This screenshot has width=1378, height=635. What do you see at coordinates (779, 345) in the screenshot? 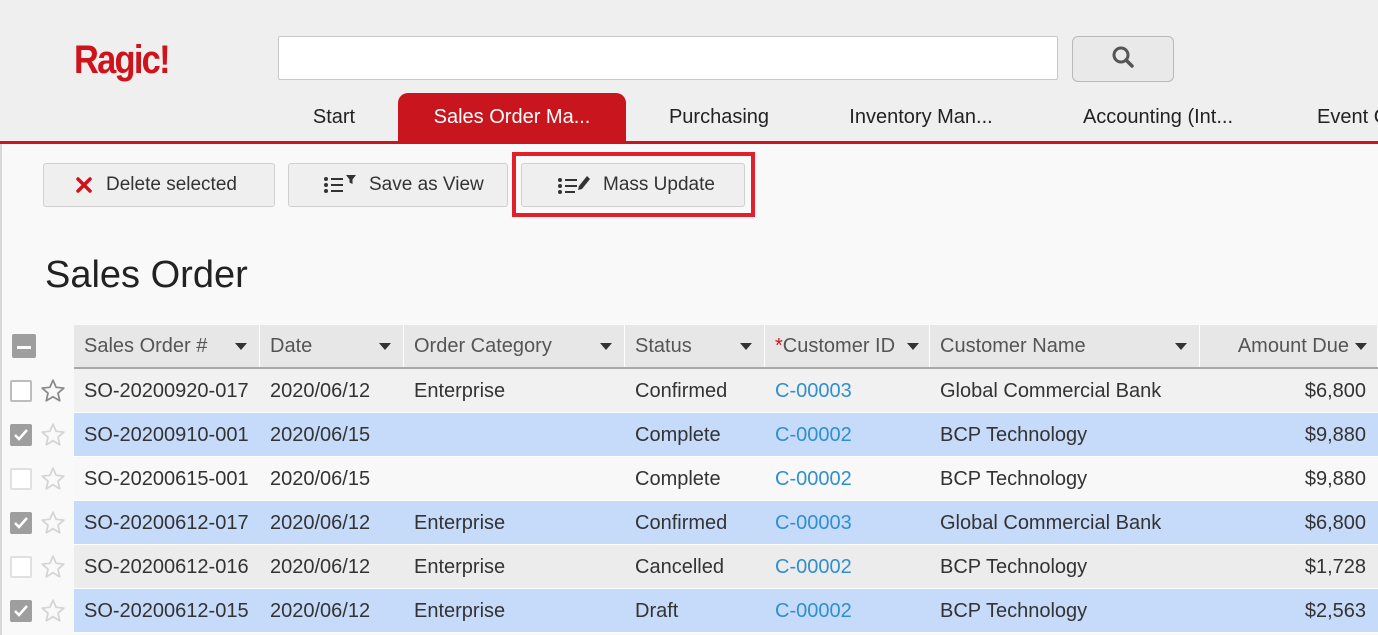
I see `required-marker: *` at bounding box center [779, 345].